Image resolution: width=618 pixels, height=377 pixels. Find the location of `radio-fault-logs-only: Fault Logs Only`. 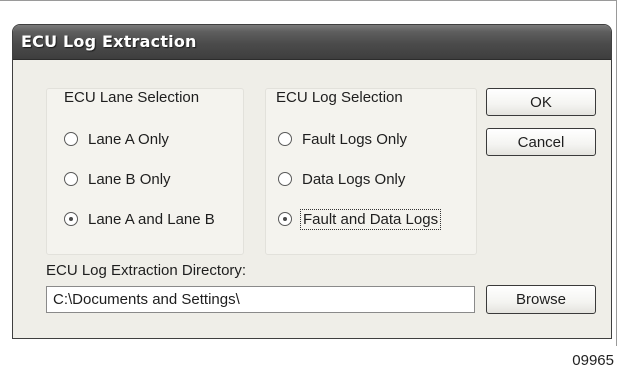

radio-fault-logs-only: Fault Logs Only is located at coordinates (342, 139).